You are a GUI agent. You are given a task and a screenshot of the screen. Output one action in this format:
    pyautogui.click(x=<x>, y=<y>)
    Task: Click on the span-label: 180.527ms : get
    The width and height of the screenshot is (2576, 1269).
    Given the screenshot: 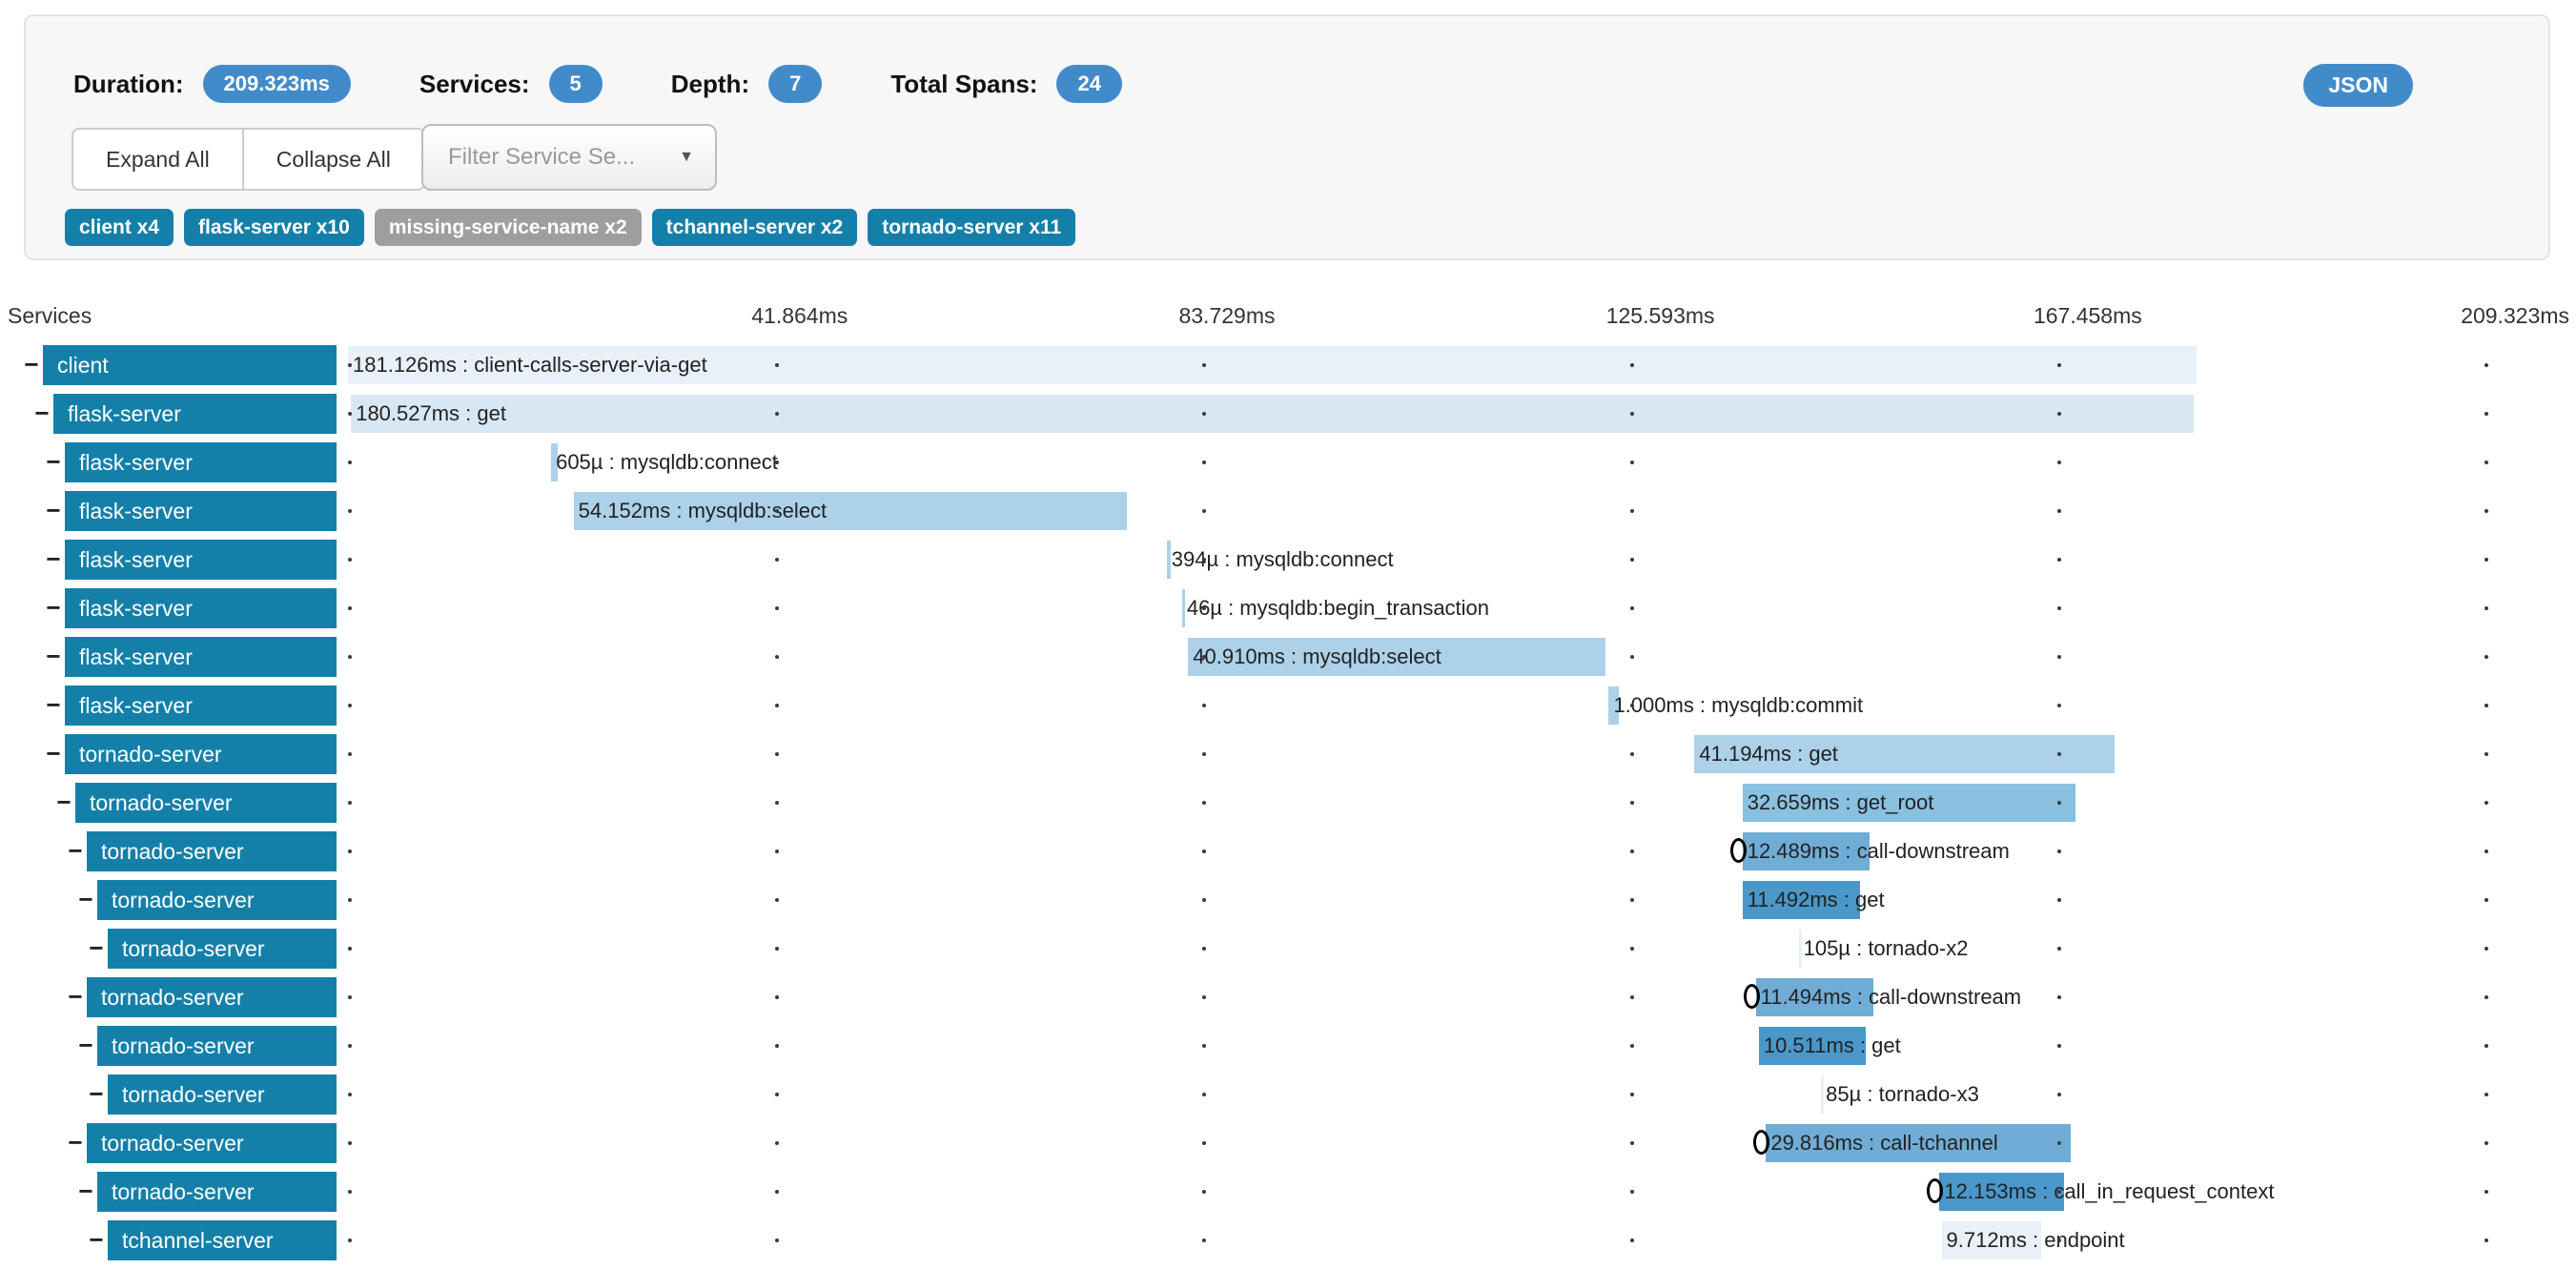 What is the action you would take?
    pyautogui.click(x=431, y=413)
    